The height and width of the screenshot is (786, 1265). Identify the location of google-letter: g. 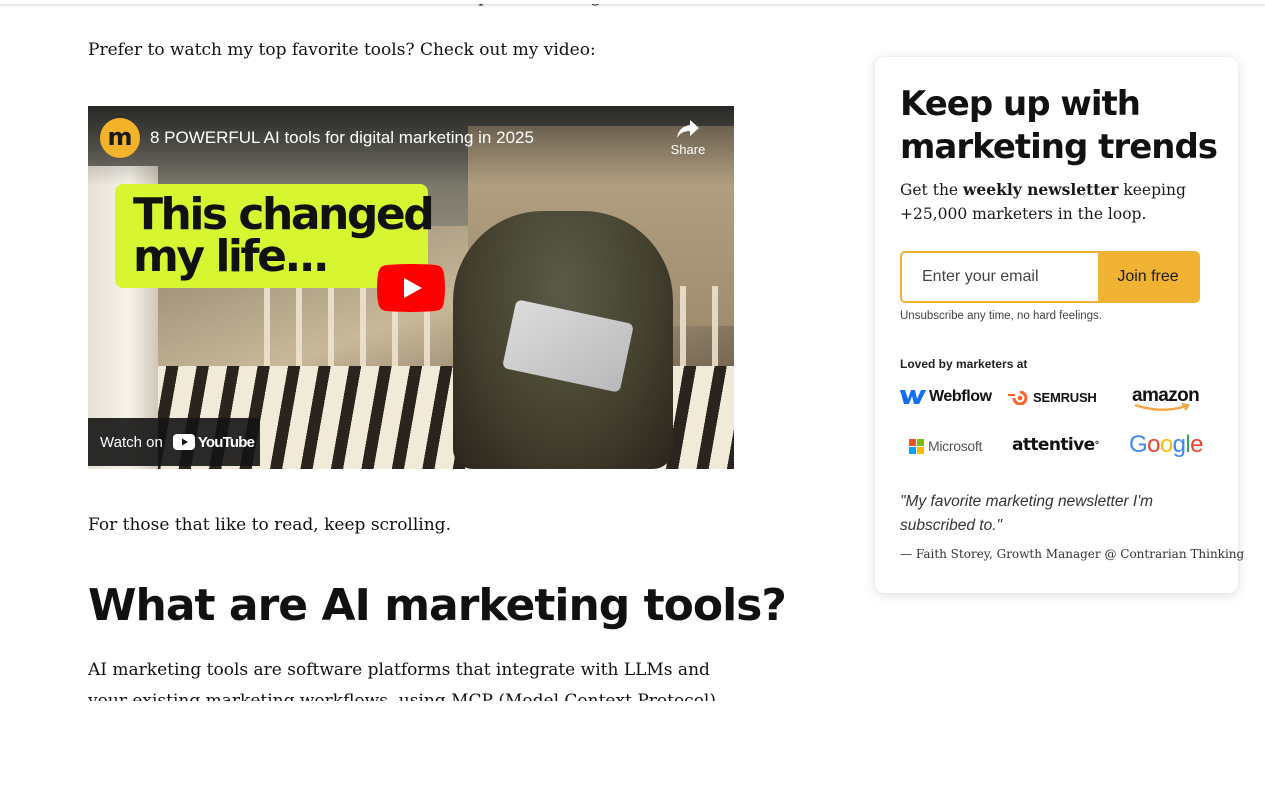
(1179, 444).